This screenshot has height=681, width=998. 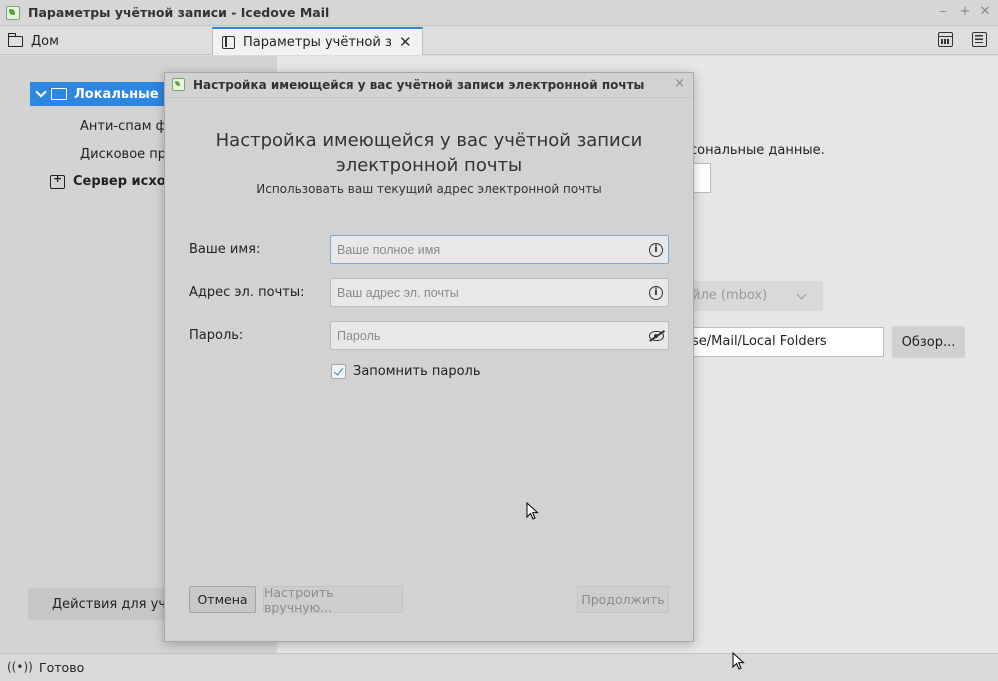 I want to click on email-label: Адрес эл. почты:, so click(x=247, y=292).